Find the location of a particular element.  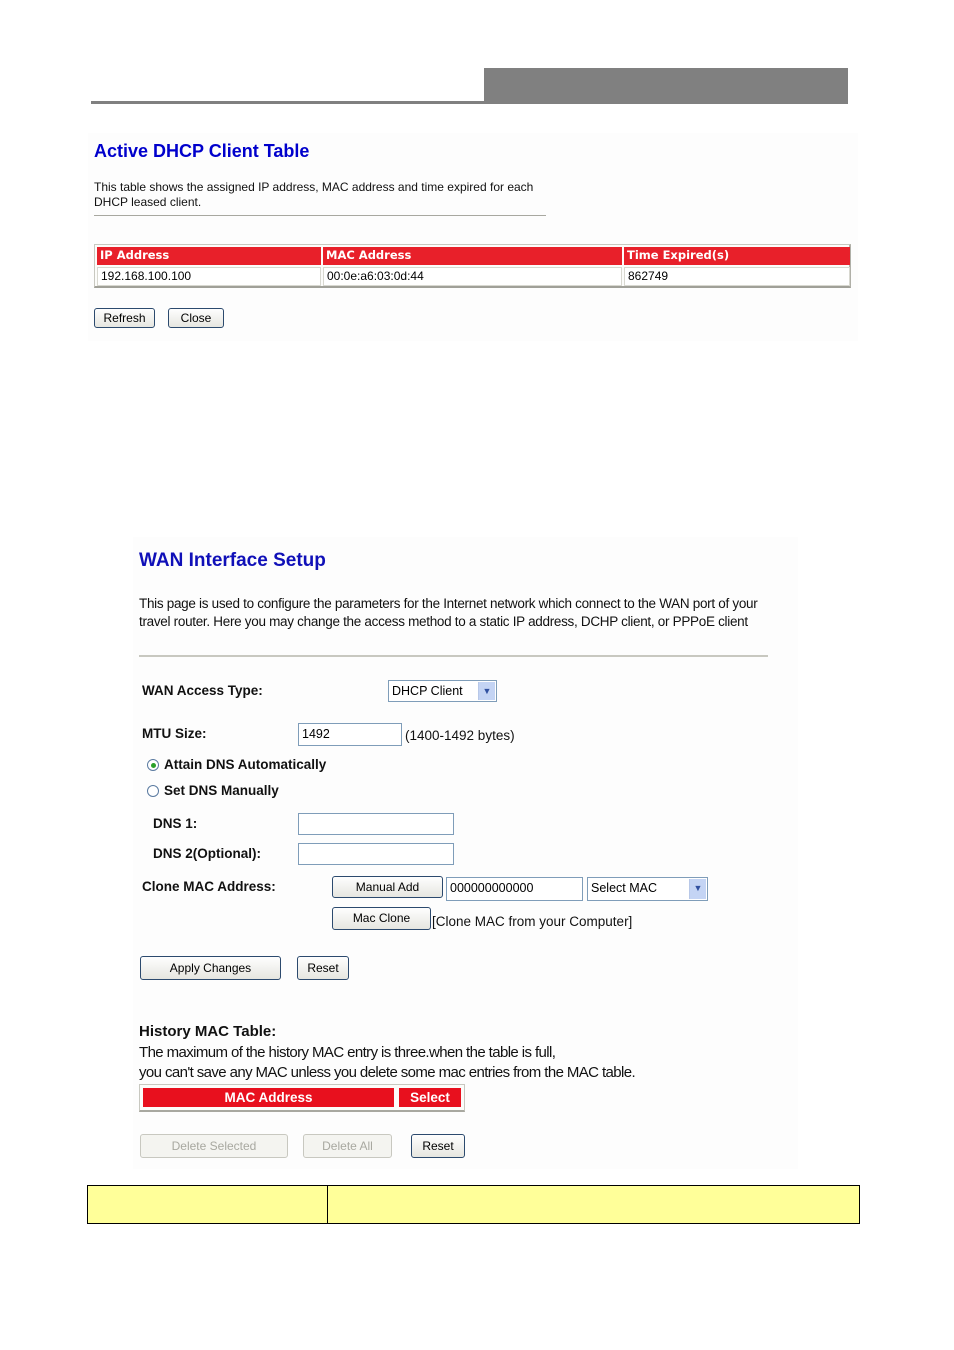

description-table is located at coordinates (473, 1204).